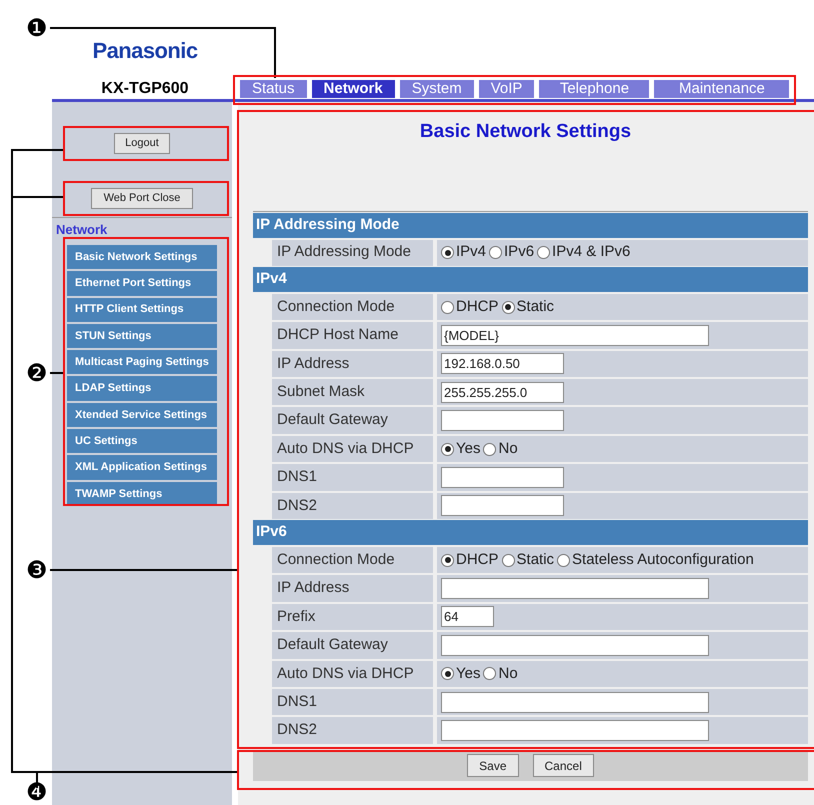  Describe the element at coordinates (142, 310) in the screenshot. I see `sidebar-item: HTTP Client Settings` at that location.